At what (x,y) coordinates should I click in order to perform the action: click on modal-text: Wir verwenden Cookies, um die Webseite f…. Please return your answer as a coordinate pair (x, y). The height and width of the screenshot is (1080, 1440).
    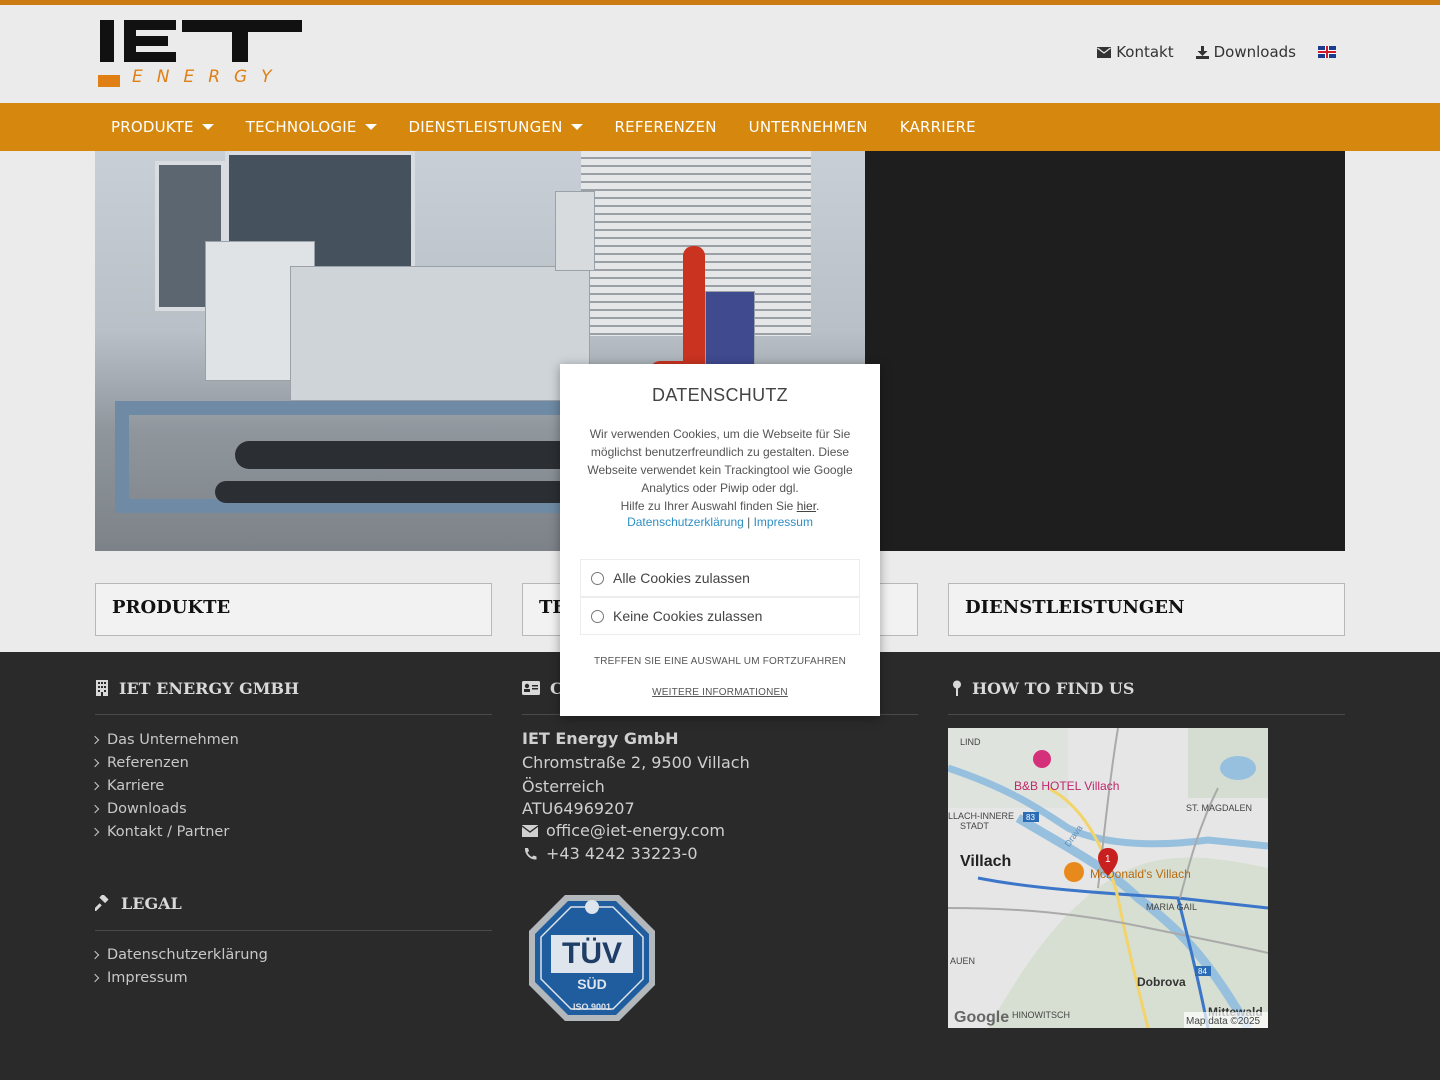
    Looking at the image, I should click on (720, 461).